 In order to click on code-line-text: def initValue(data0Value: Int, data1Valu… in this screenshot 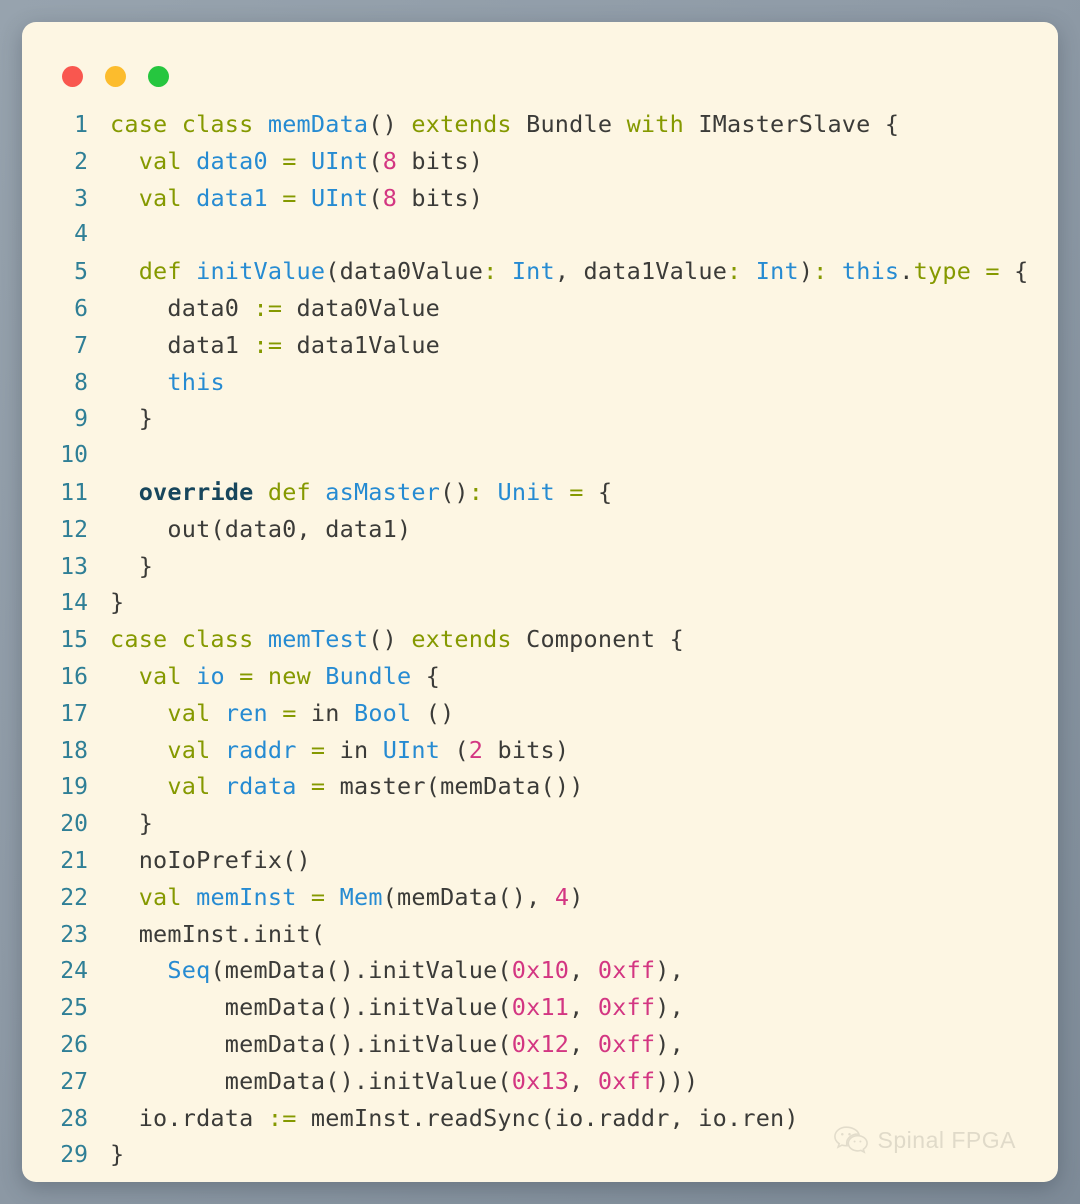, I will do `click(583, 271)`.